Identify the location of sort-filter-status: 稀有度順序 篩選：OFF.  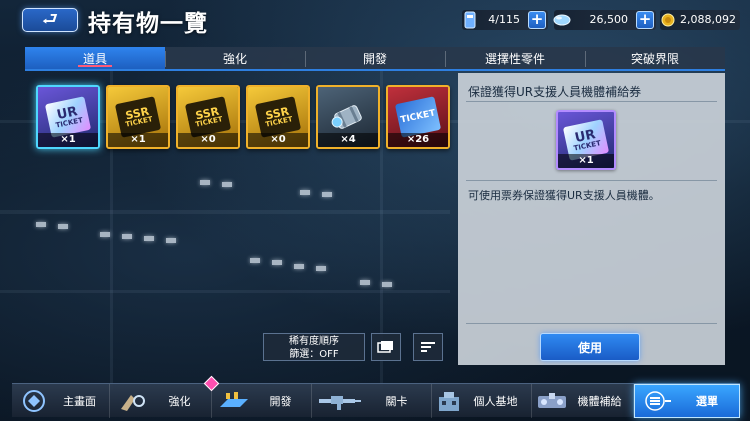
(314, 347).